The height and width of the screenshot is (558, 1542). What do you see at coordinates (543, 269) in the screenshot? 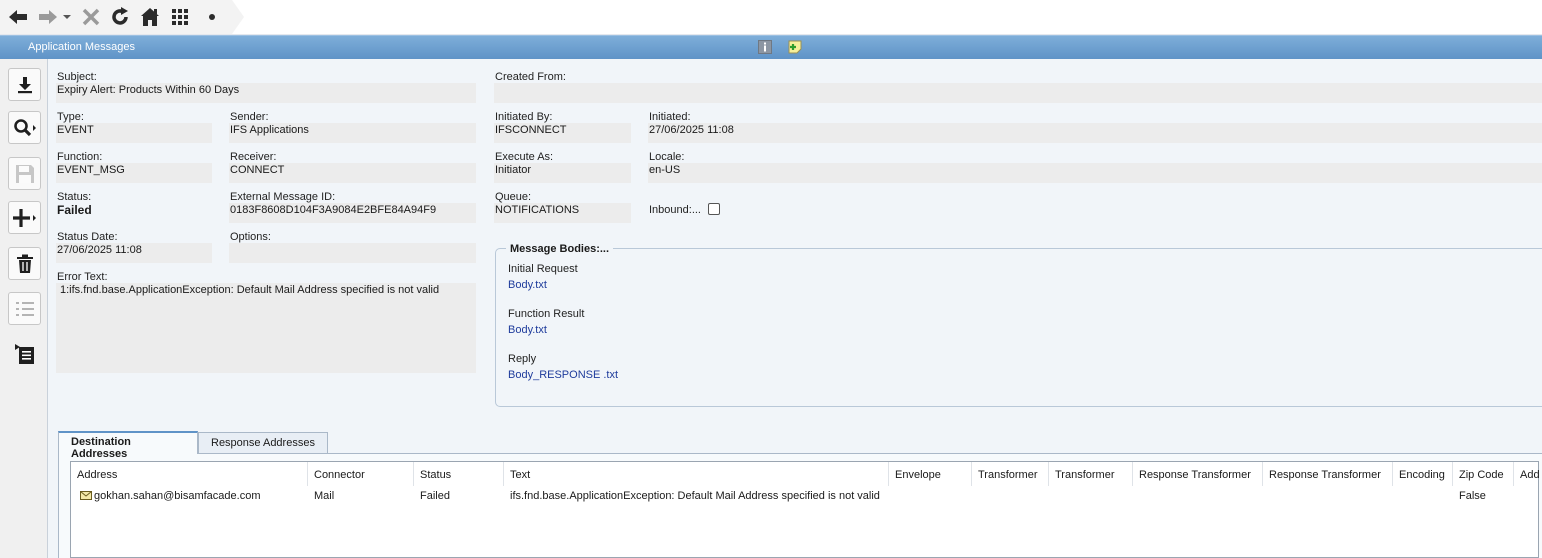
I see `initial-request-label: Initial Request` at bounding box center [543, 269].